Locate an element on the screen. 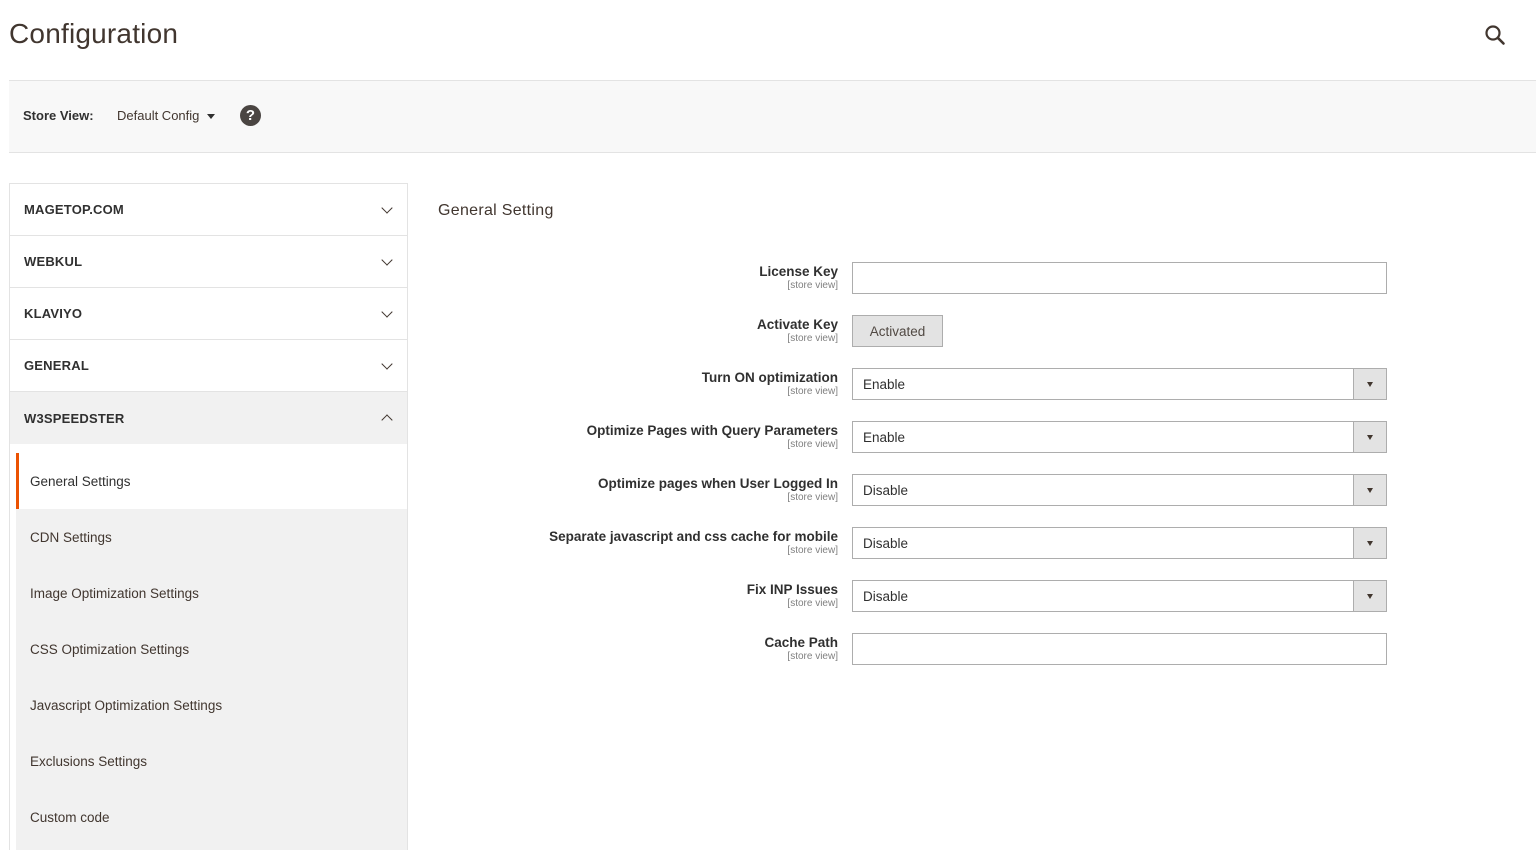  field-row-turn-on-optimization: Turn ON optimization [store view] Enable is located at coordinates (910, 388).